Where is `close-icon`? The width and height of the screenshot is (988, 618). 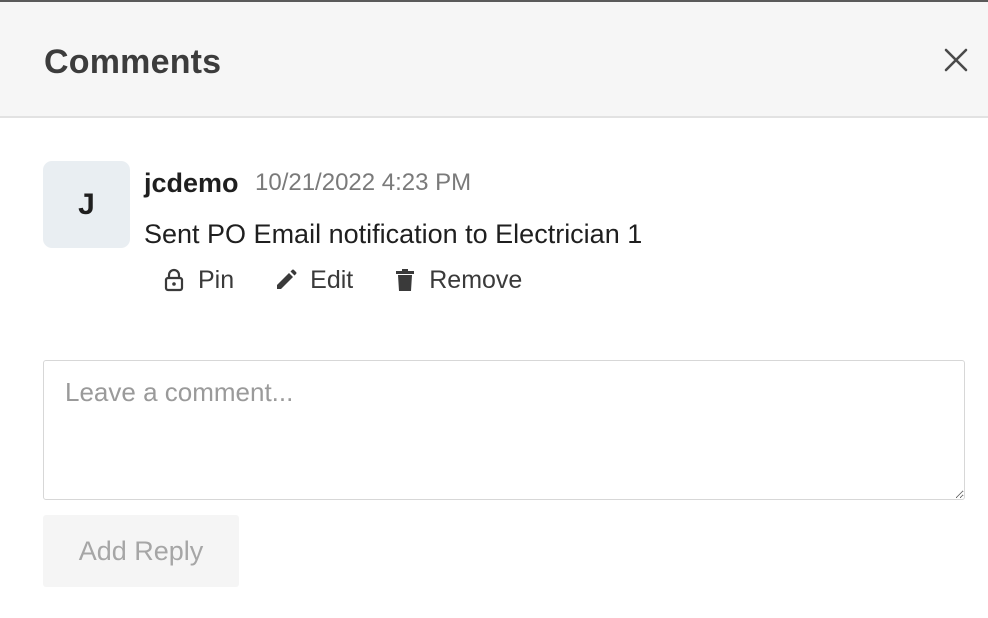 close-icon is located at coordinates (956, 62).